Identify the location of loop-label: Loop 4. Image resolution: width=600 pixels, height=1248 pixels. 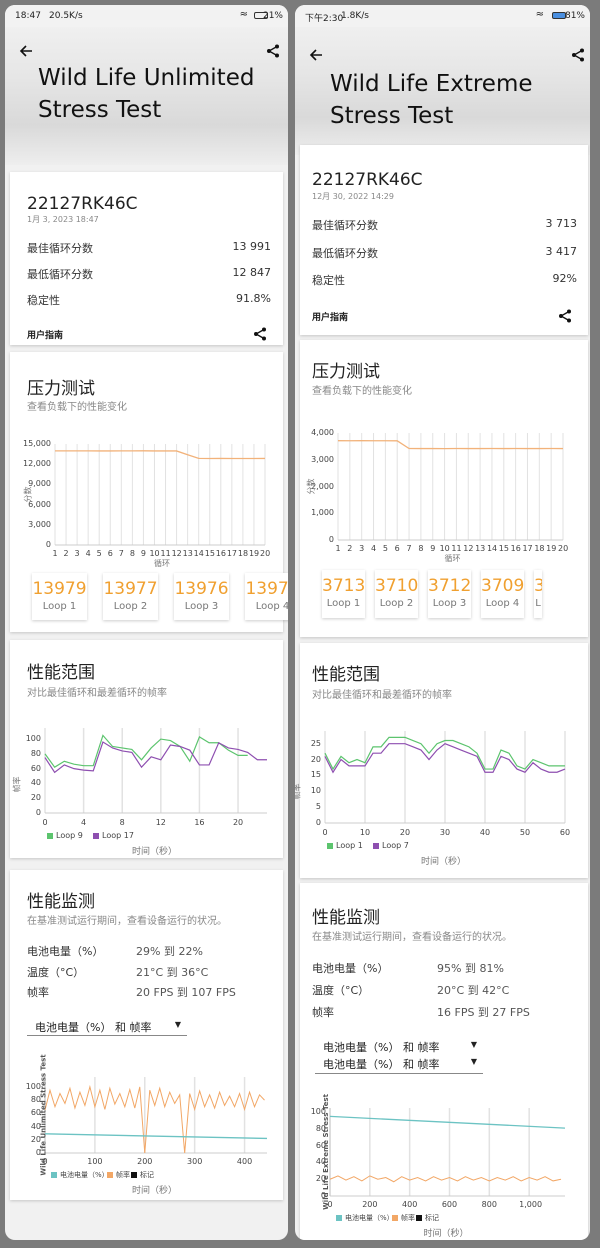
(271, 606).